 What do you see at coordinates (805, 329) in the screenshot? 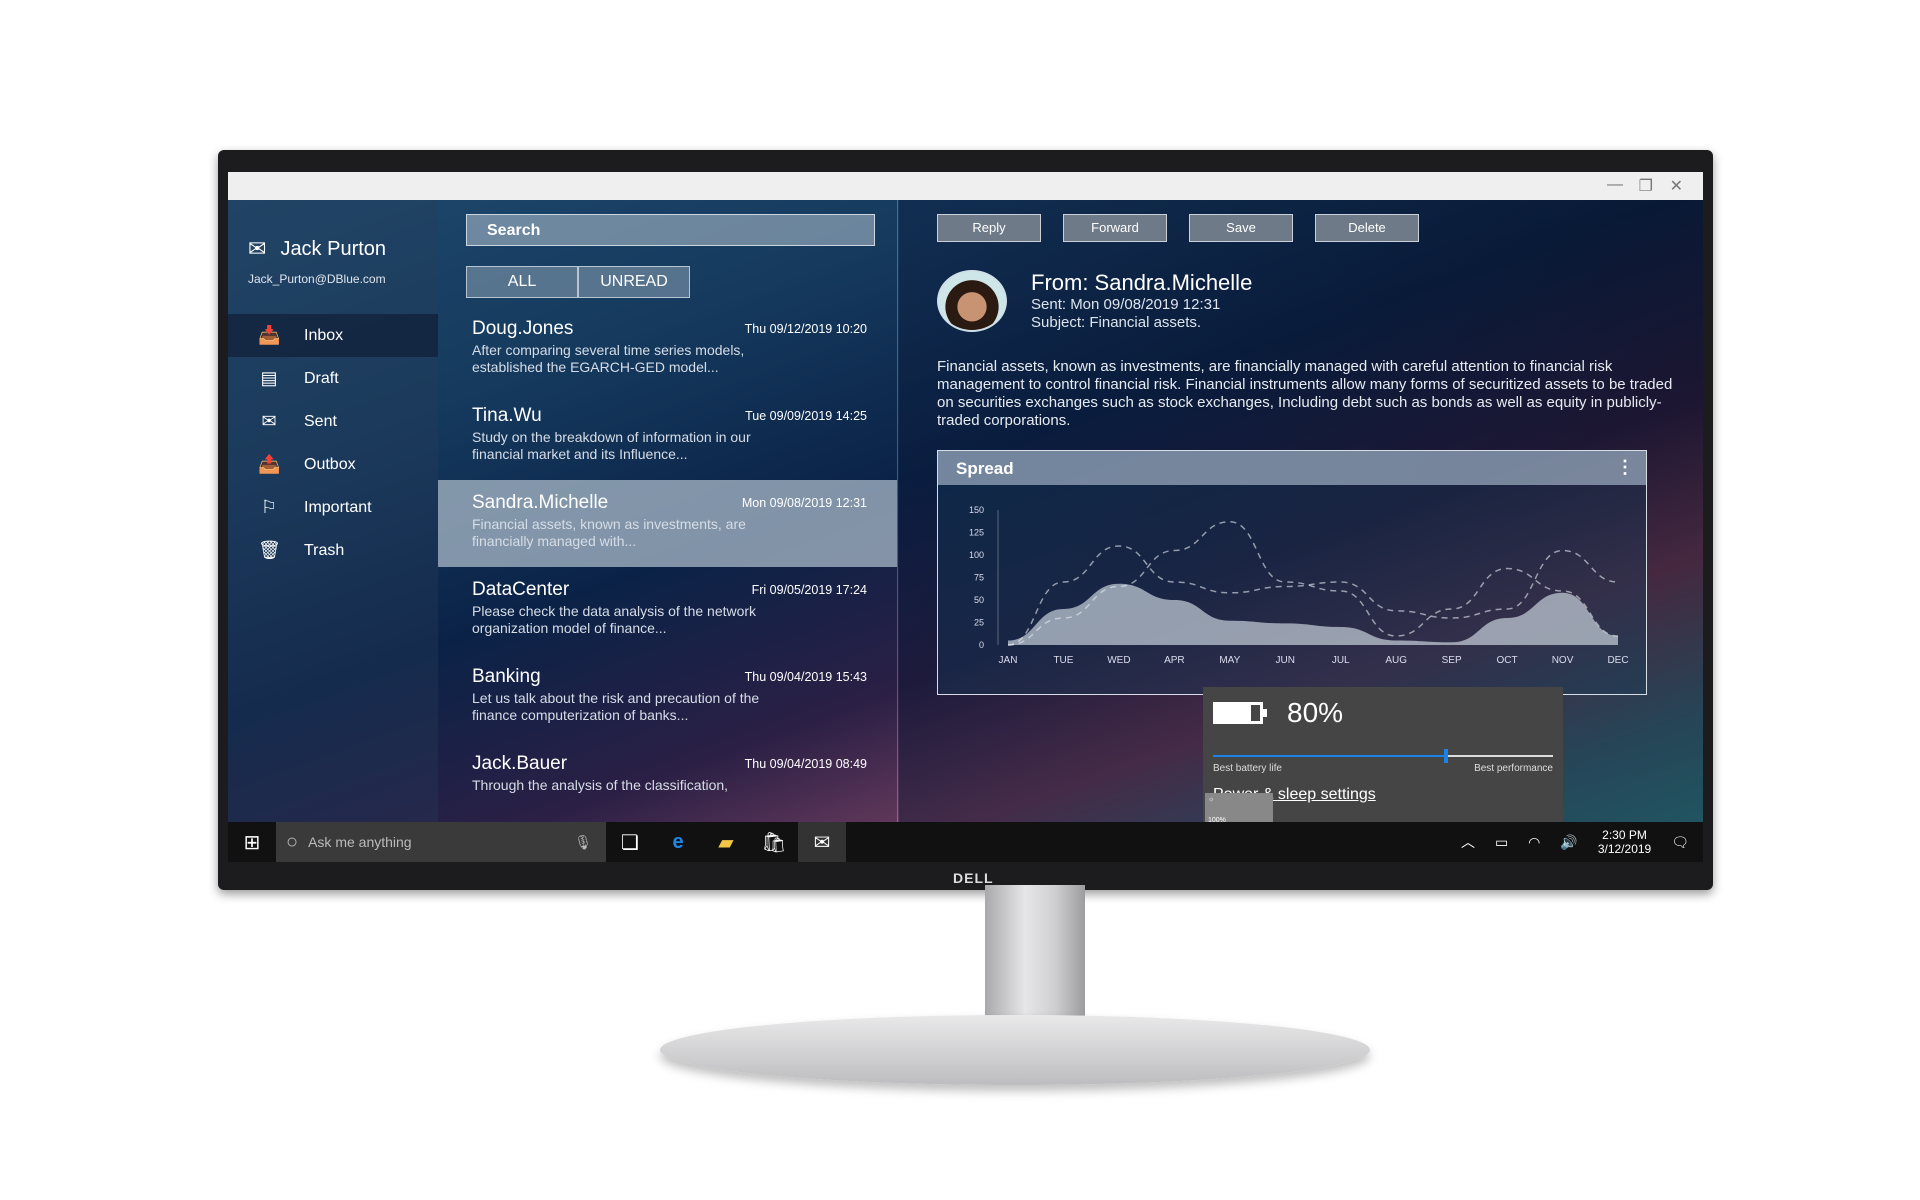
I see `mail-date: Thu 09/12/2019 10:20` at bounding box center [805, 329].